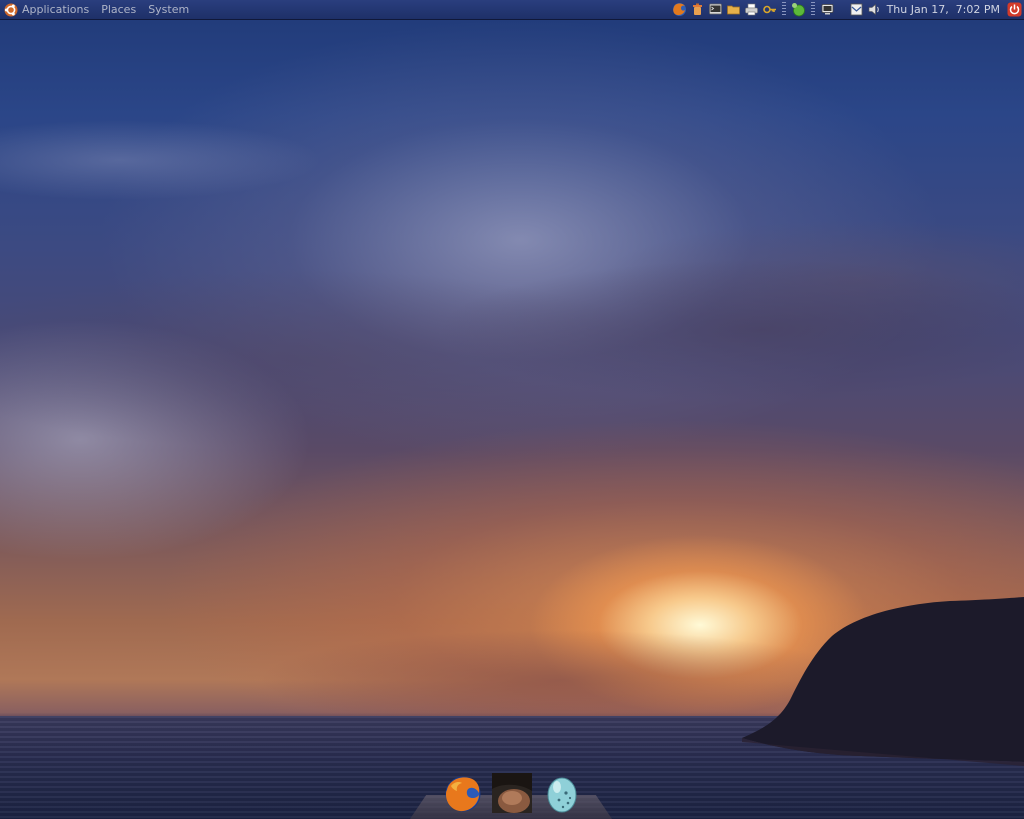 The image size is (1024, 819). What do you see at coordinates (462, 793) in the screenshot?
I see `dock-firefox-icon` at bounding box center [462, 793].